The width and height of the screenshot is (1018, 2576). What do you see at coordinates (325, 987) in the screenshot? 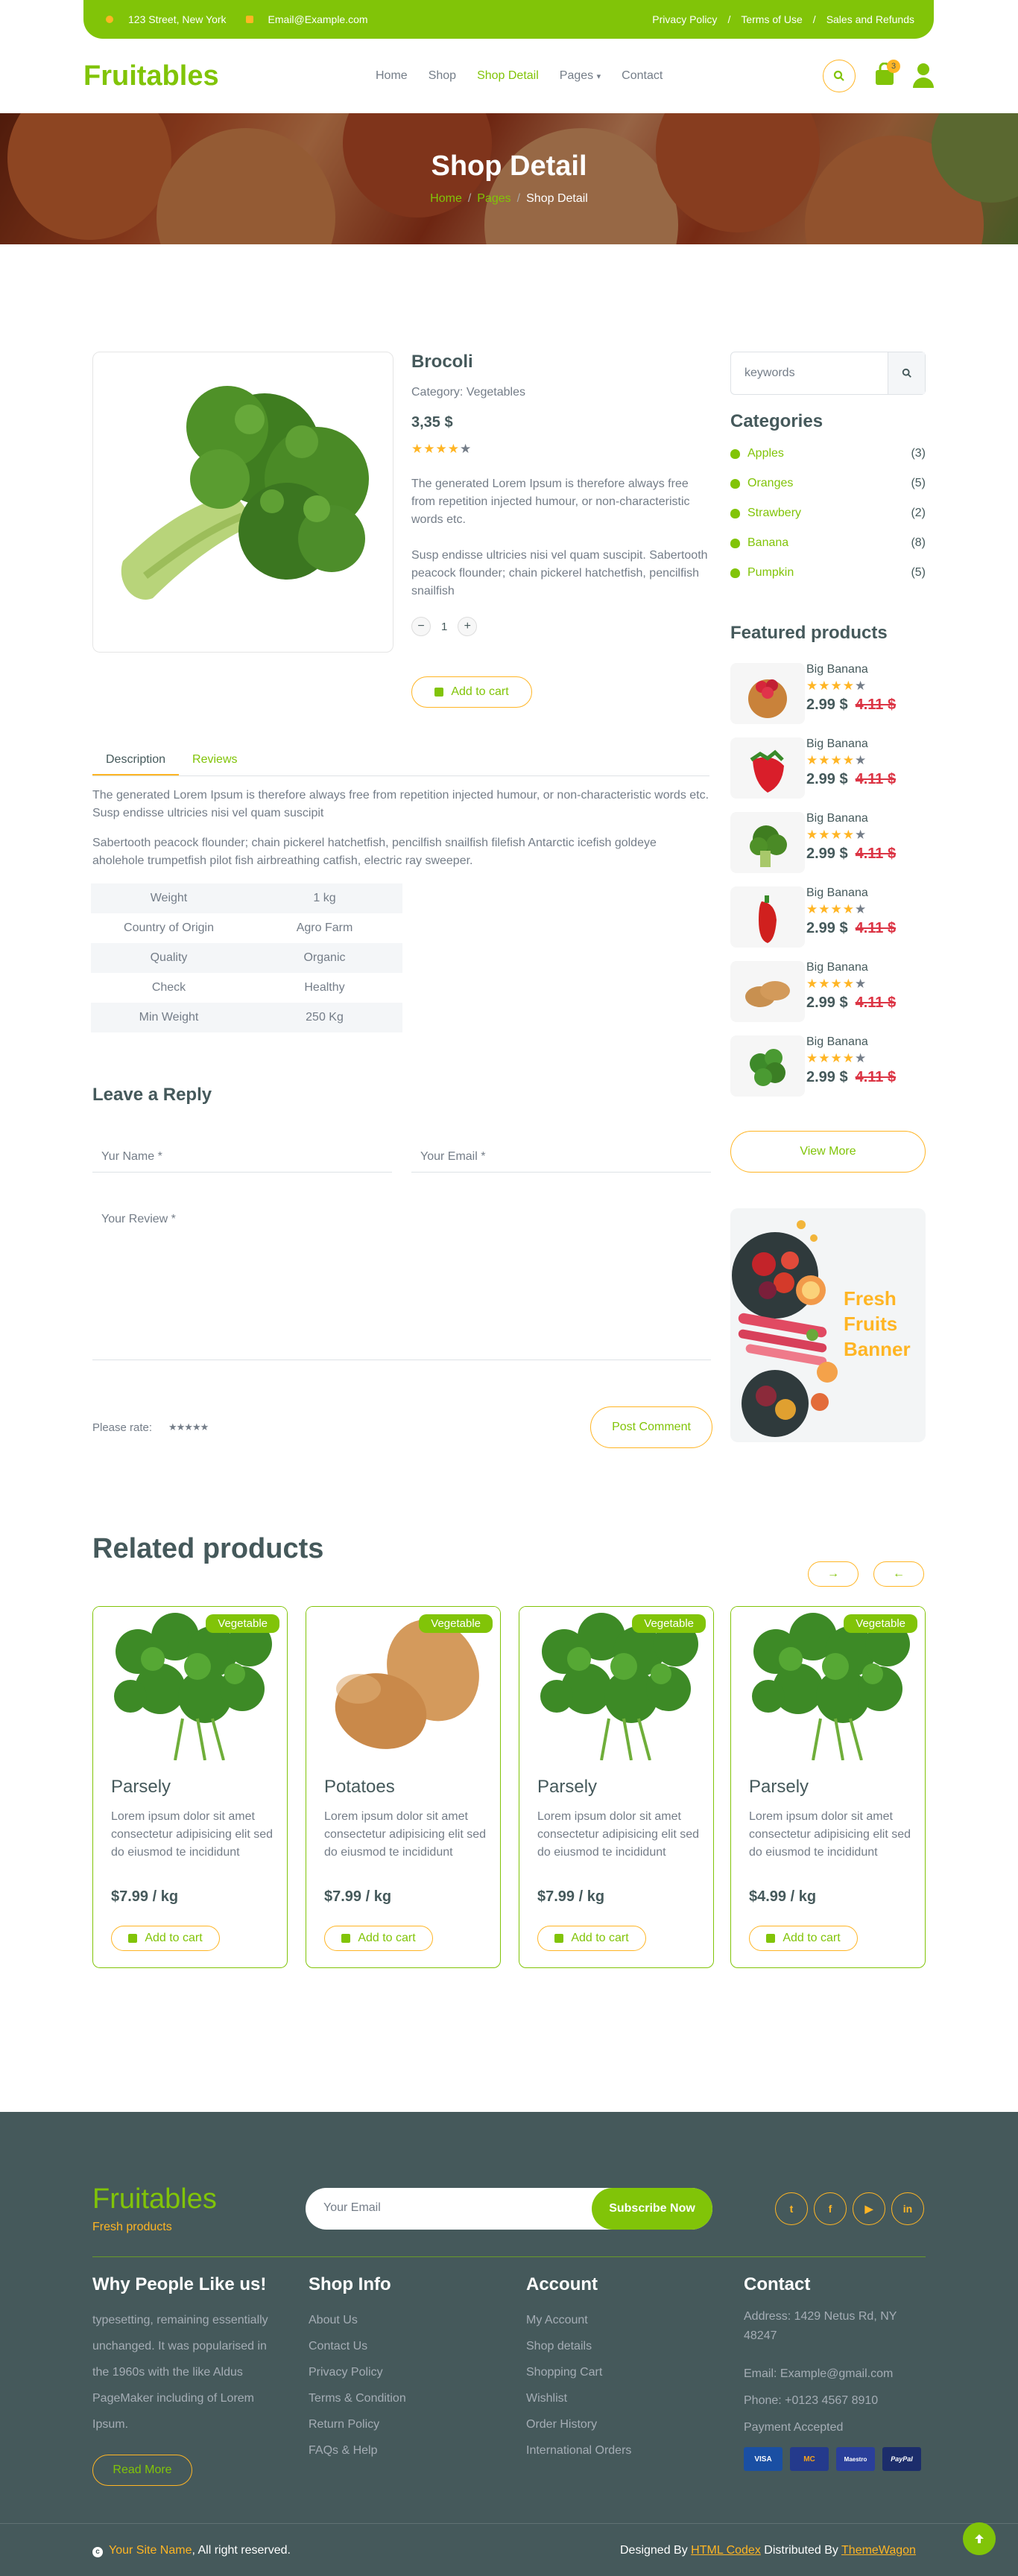
I see `spec-value: Healthy` at bounding box center [325, 987].